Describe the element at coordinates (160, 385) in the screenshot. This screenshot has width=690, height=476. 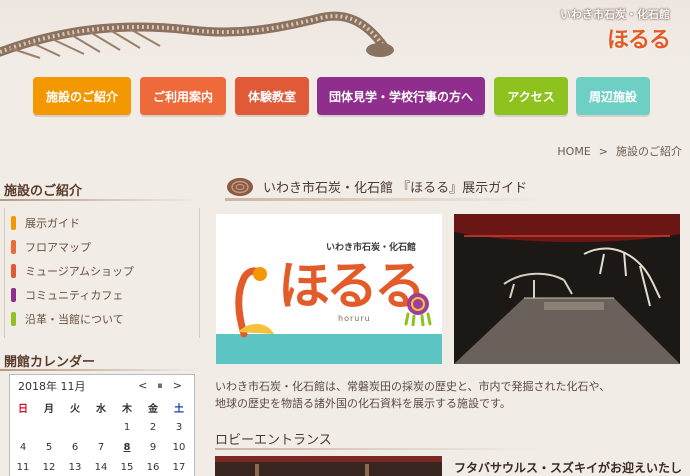
I see `calendar-pause-button: ⏸` at that location.